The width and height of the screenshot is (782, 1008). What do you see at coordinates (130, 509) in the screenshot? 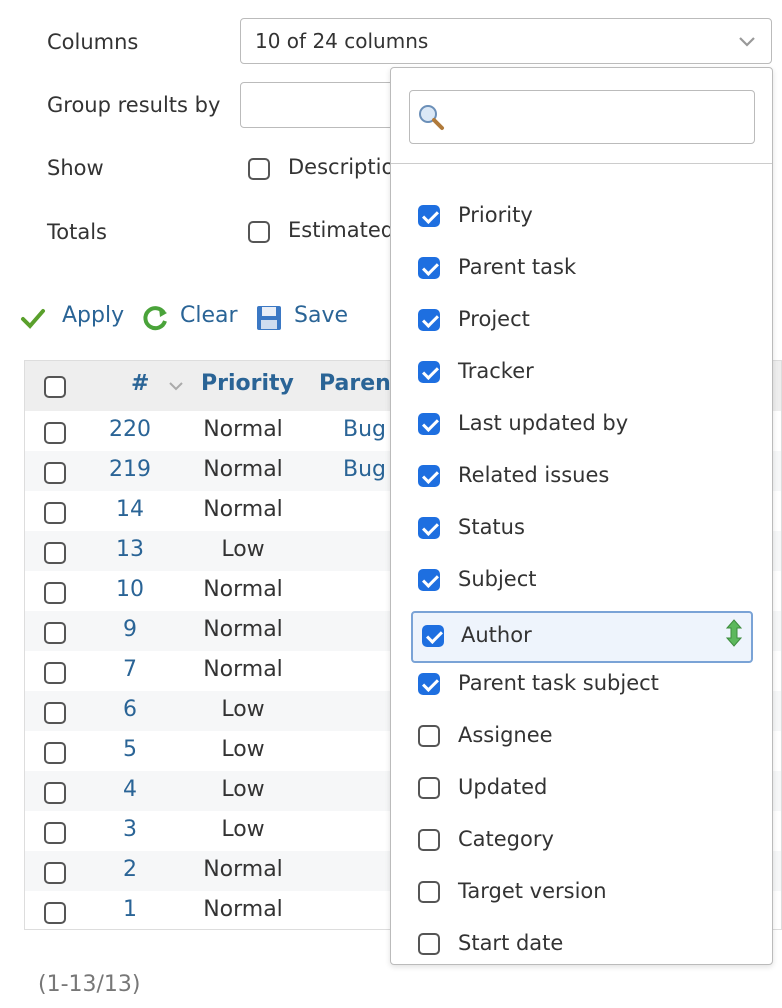
I see `issue-number-link: 14` at bounding box center [130, 509].